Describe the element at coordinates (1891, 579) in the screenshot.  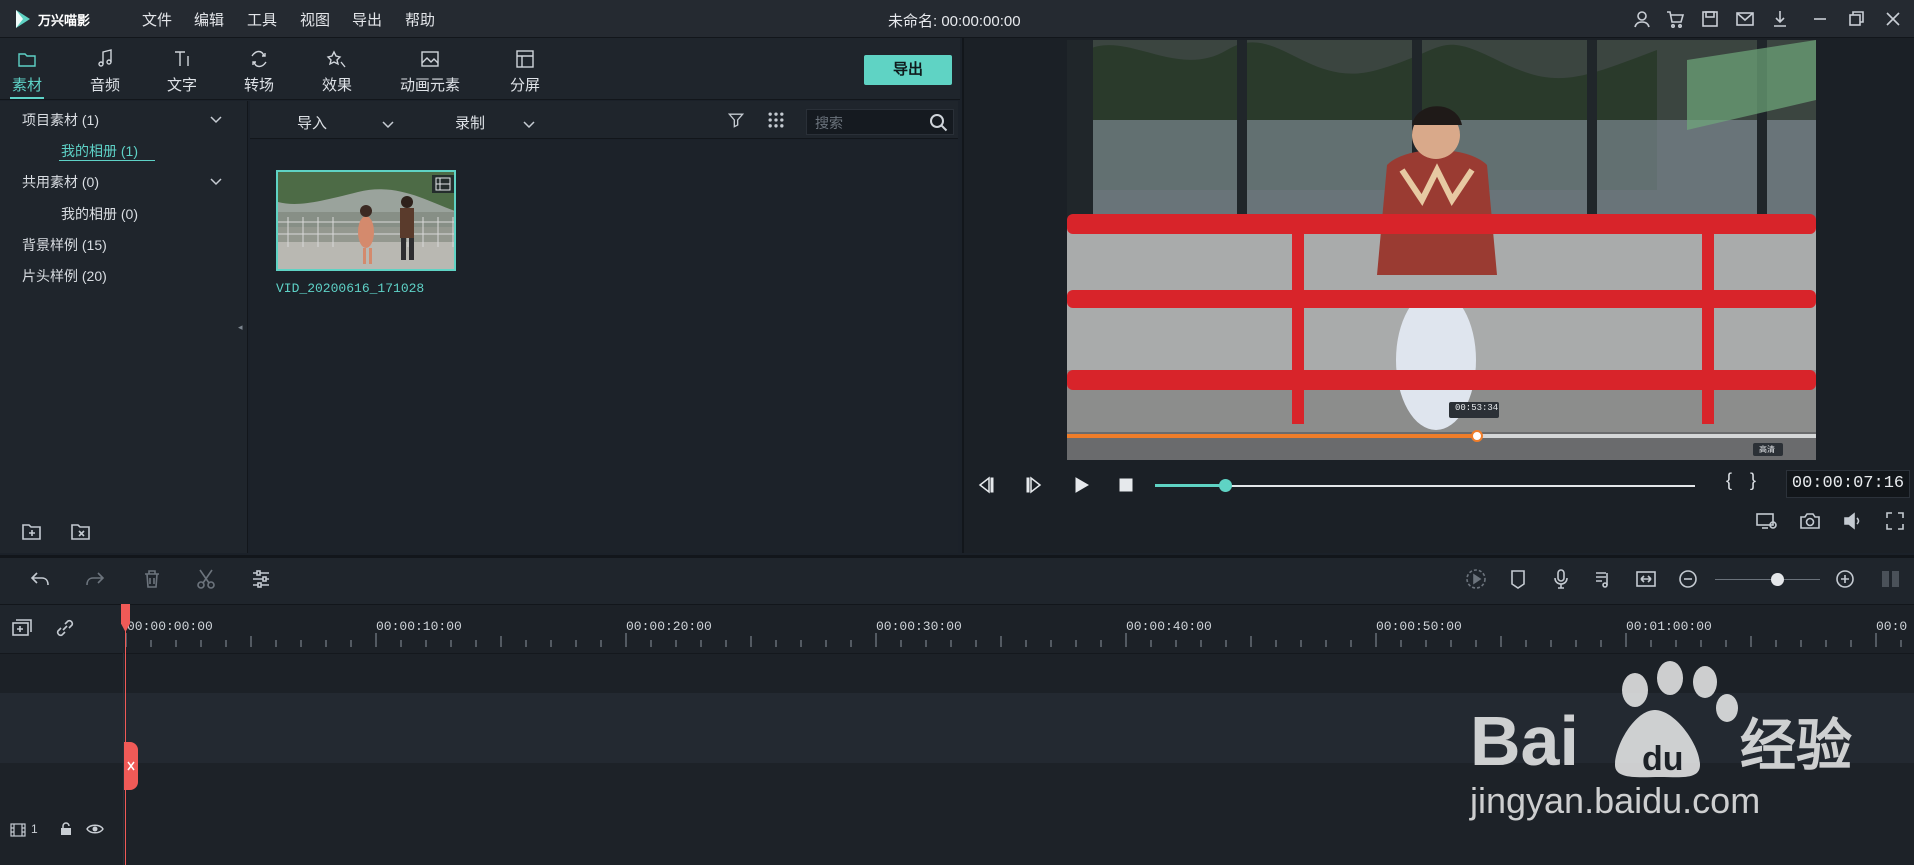
I see `panel-toggle-icon` at that location.